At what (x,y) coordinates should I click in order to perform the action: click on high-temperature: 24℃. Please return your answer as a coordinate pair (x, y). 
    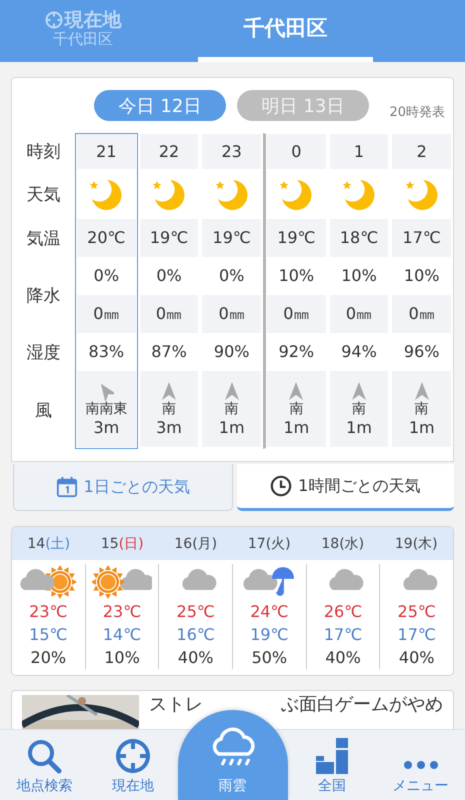
    Looking at the image, I should click on (269, 612).